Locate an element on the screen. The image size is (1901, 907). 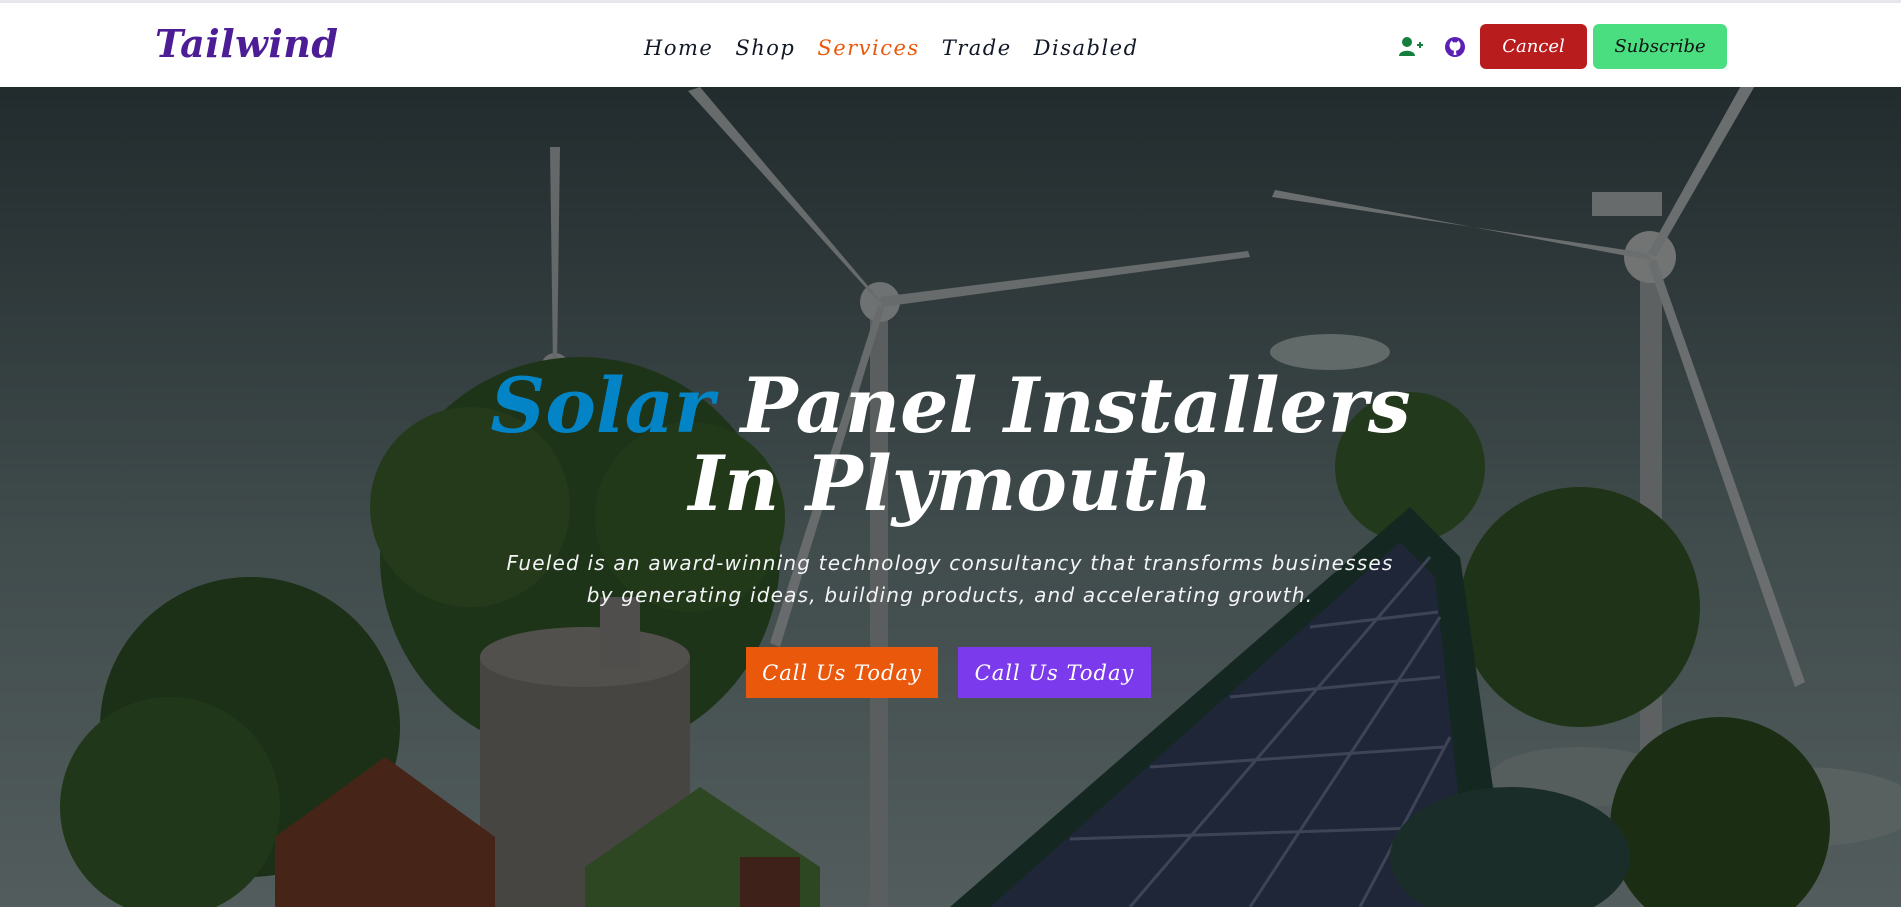
user-plus-icon is located at coordinates (1411, 47).